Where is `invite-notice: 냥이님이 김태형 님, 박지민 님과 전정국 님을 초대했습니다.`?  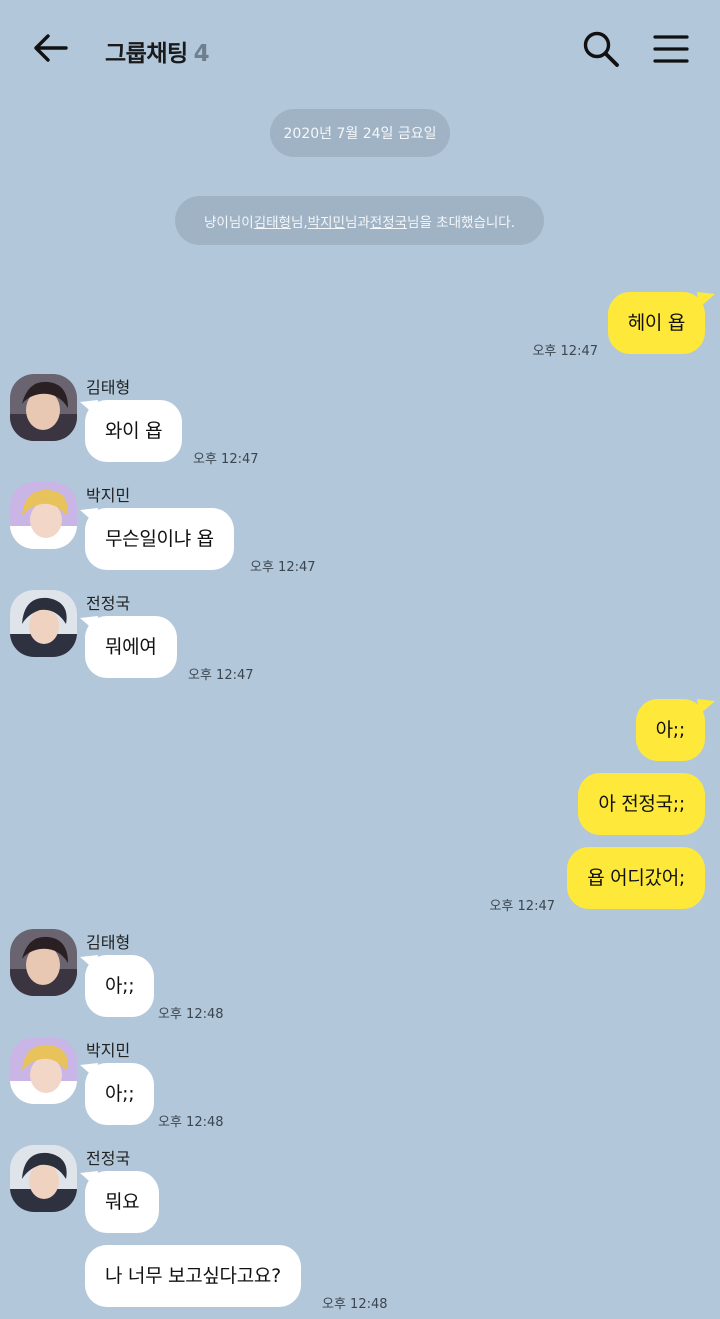 invite-notice: 냥이님이 김태형 님, 박지민 님과 전정국 님을 초대했습니다. is located at coordinates (359, 220).